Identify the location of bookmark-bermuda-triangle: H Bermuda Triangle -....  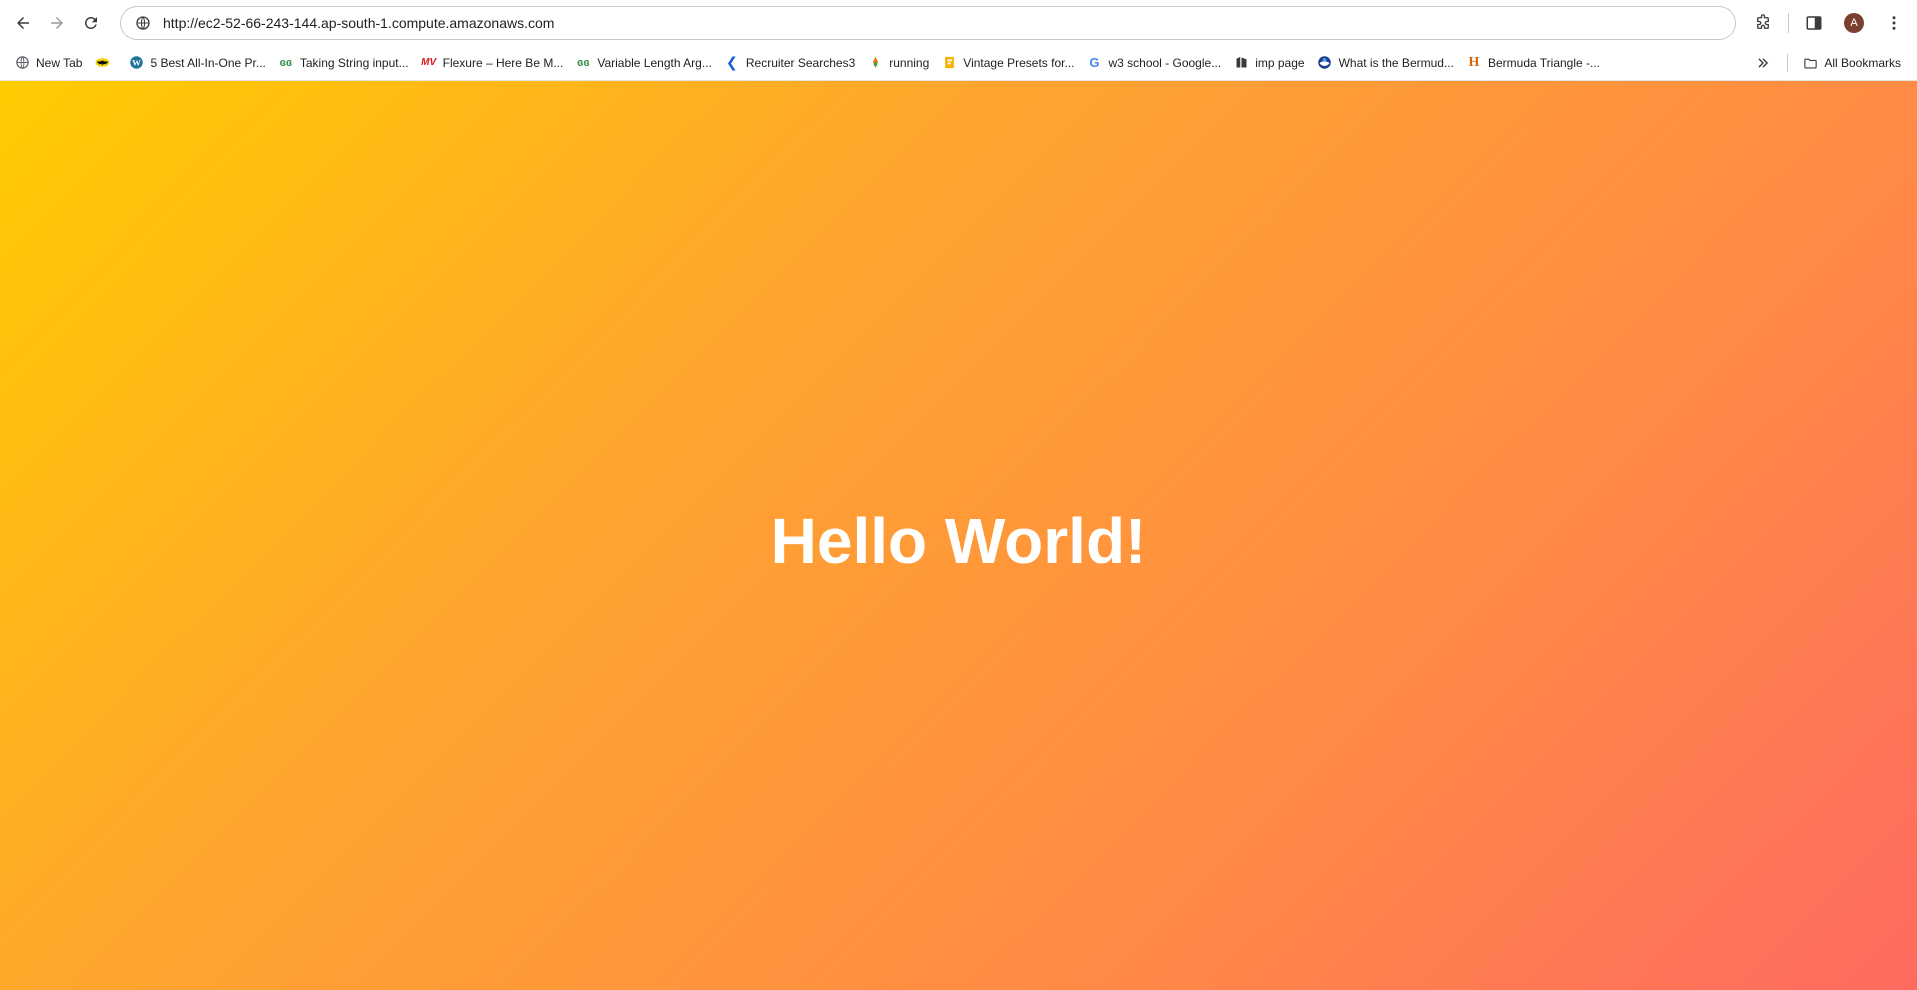
(1535, 63).